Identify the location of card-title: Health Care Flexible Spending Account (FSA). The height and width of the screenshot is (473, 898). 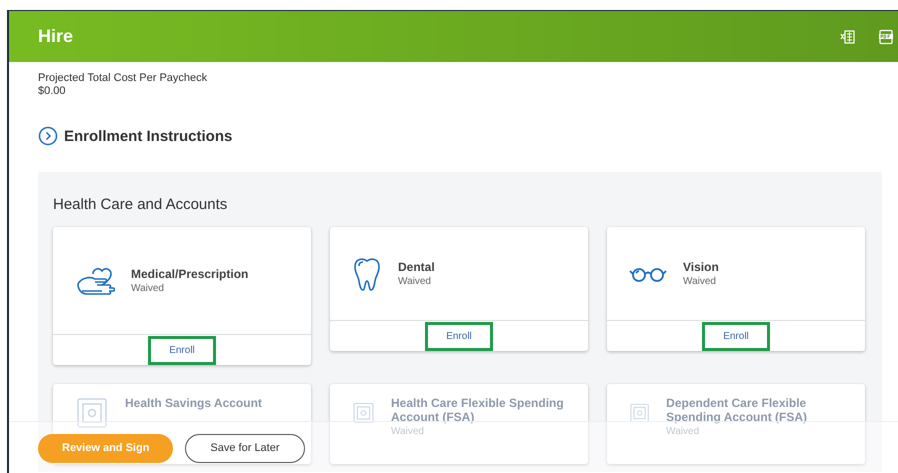
(477, 410).